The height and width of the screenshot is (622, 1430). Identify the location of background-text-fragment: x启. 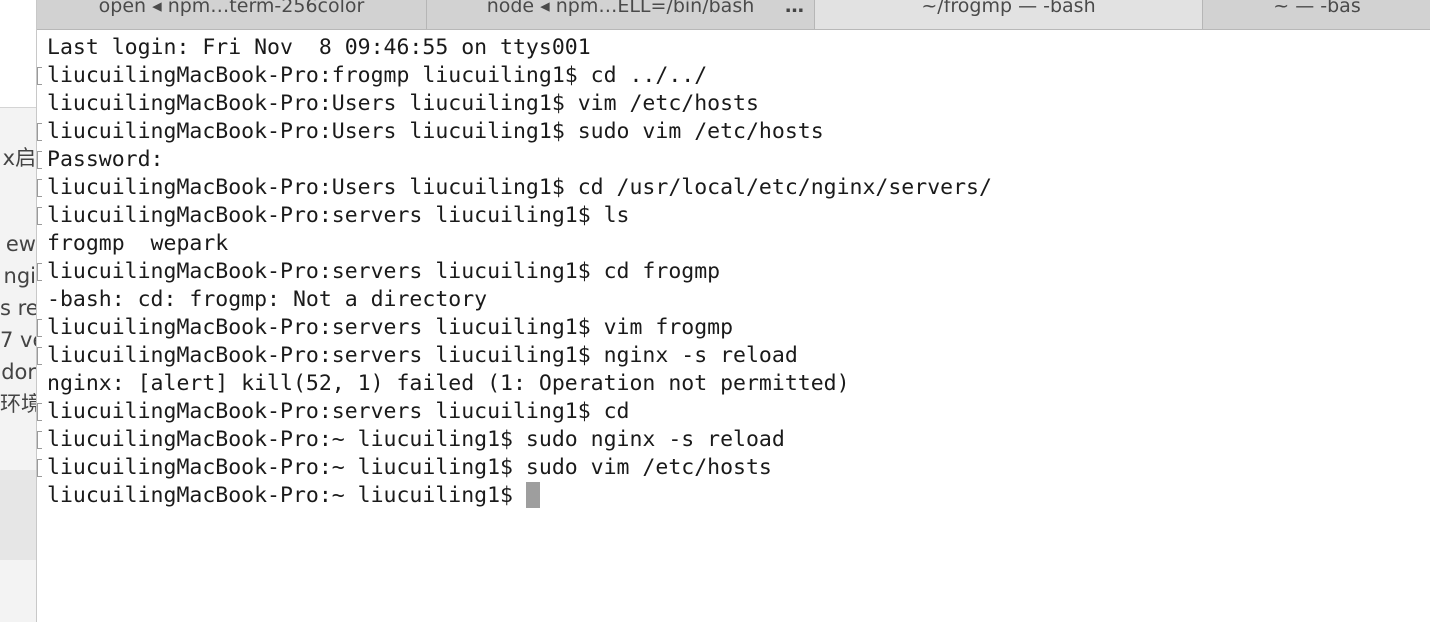
(19, 158).